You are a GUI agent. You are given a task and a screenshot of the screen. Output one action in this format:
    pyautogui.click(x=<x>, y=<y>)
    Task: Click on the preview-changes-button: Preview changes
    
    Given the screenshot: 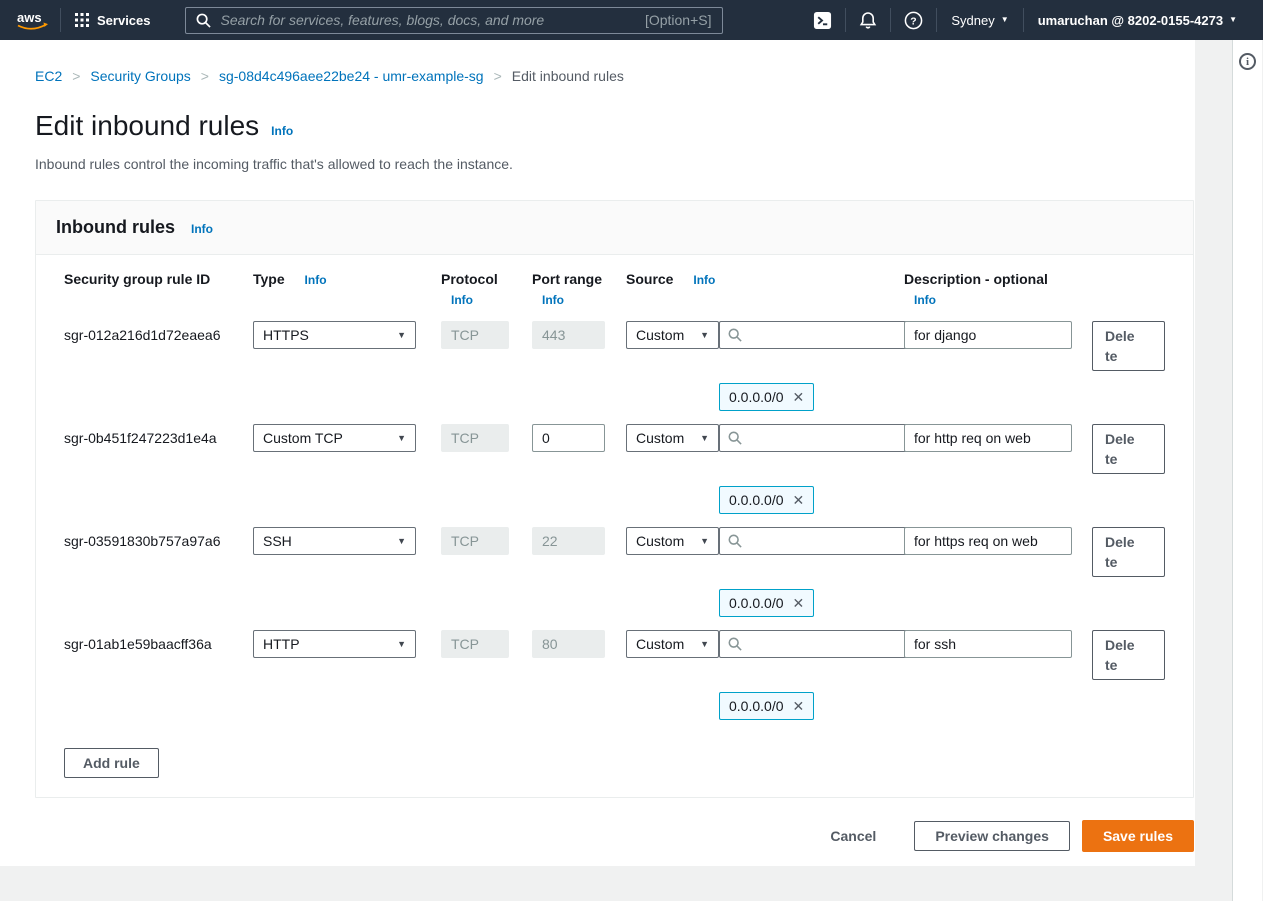 What is the action you would take?
    pyautogui.click(x=992, y=836)
    